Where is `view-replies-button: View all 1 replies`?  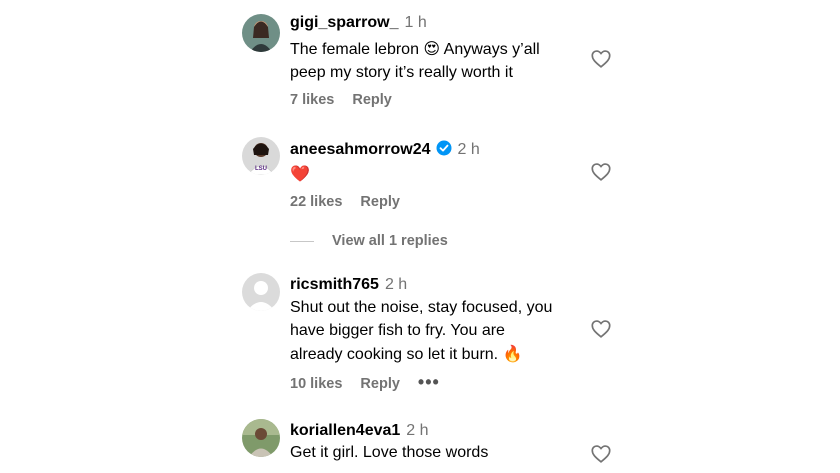
view-replies-button: View all 1 replies is located at coordinates (369, 241).